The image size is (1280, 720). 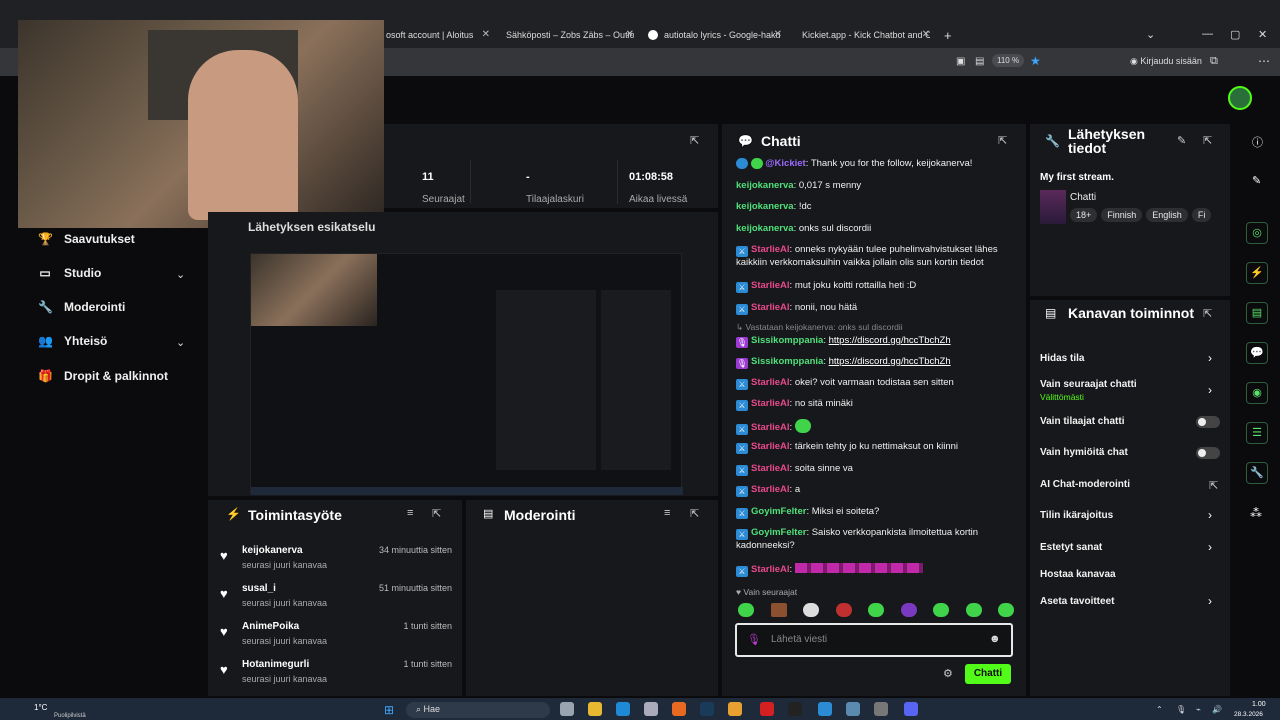 I want to click on mic-icon: 🎙, so click(x=754, y=639).